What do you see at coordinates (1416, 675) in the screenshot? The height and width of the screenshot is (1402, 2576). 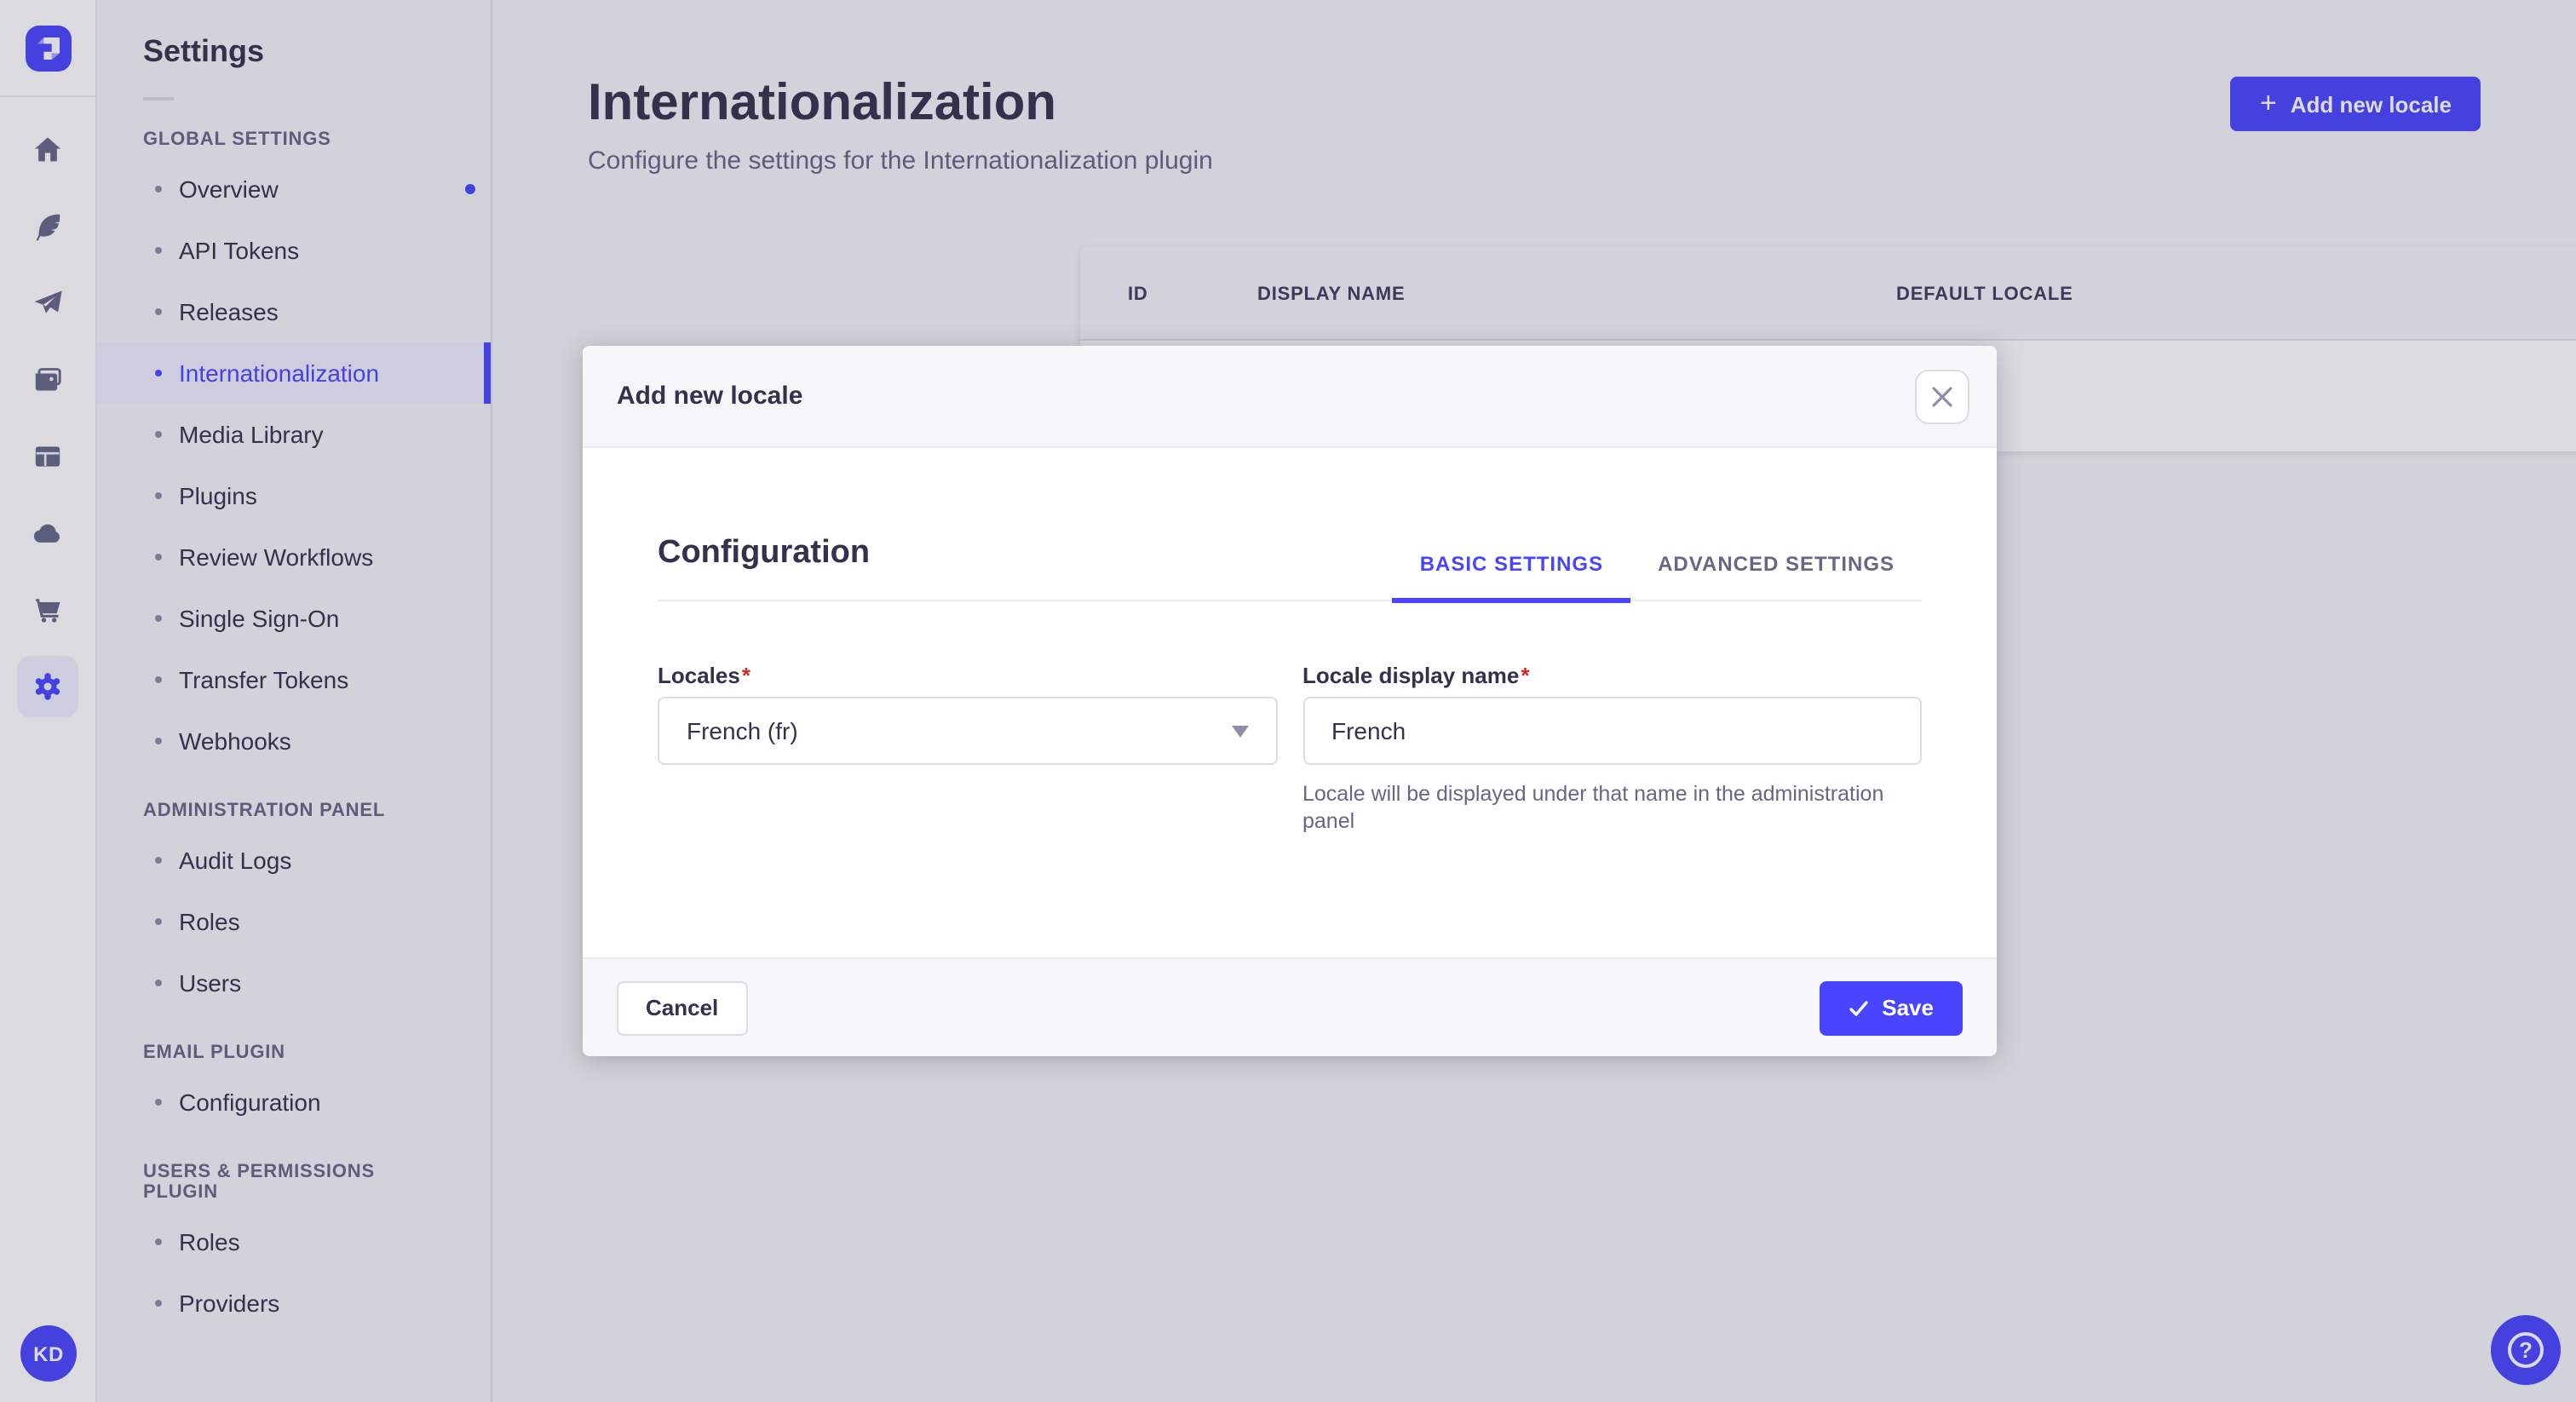 I see `display-name-label: Locale display name *` at bounding box center [1416, 675].